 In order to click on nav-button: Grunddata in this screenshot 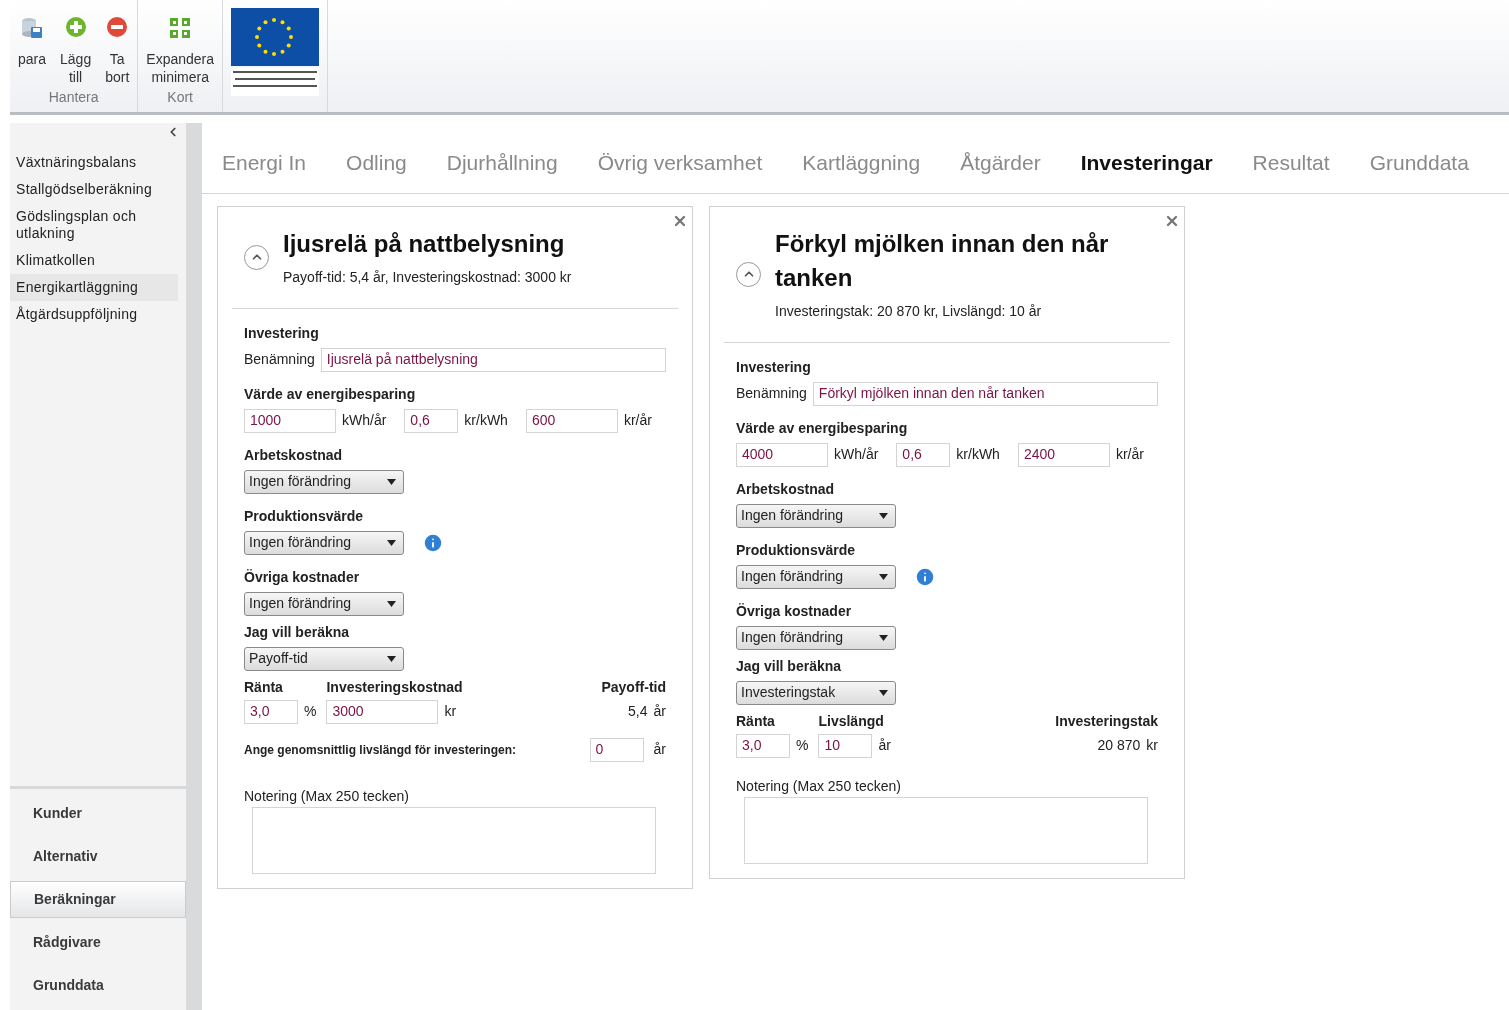, I will do `click(98, 985)`.